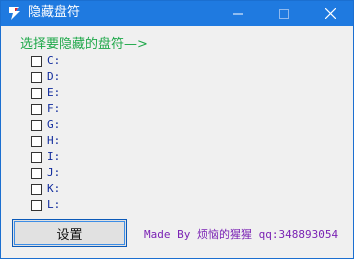 This screenshot has height=259, width=354. I want to click on app-icon, so click(15, 13).